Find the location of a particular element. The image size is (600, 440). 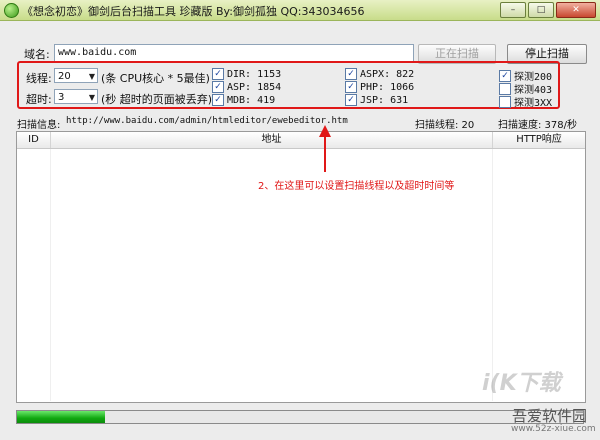

scan-threads-status: 扫描线程: 20 is located at coordinates (445, 125).